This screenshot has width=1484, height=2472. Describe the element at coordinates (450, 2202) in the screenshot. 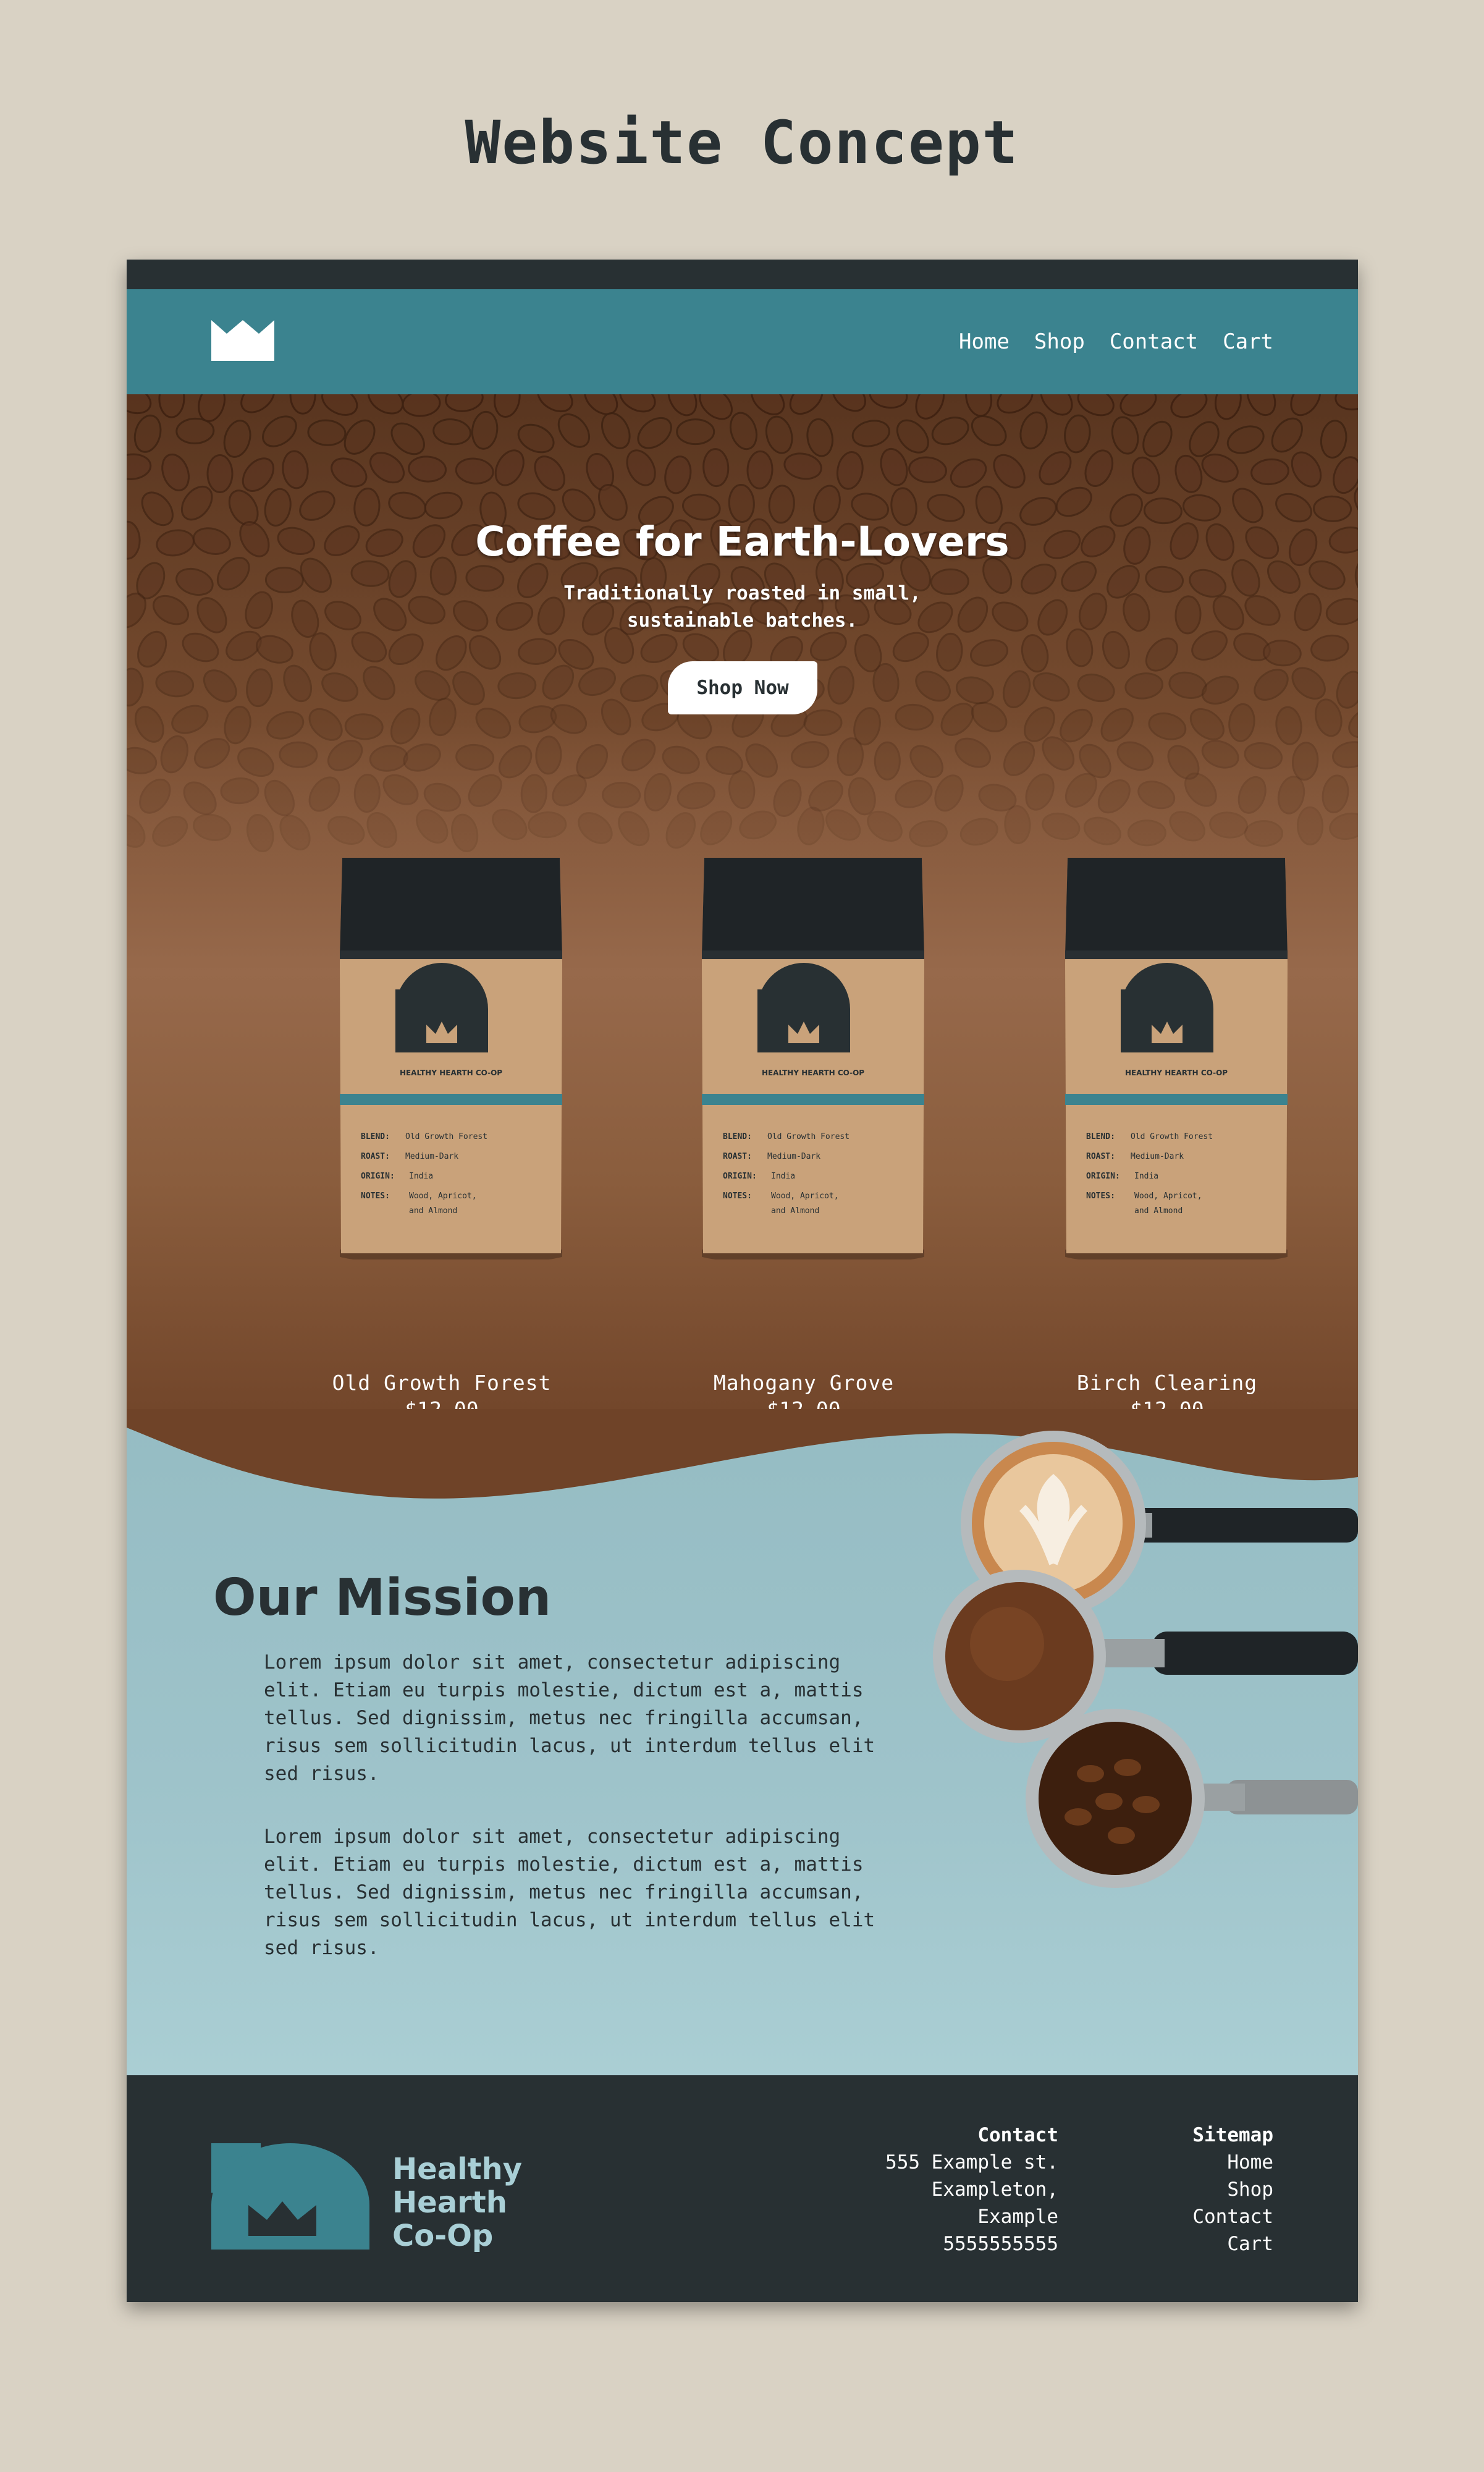

I see `brand-line: Hearth` at that location.